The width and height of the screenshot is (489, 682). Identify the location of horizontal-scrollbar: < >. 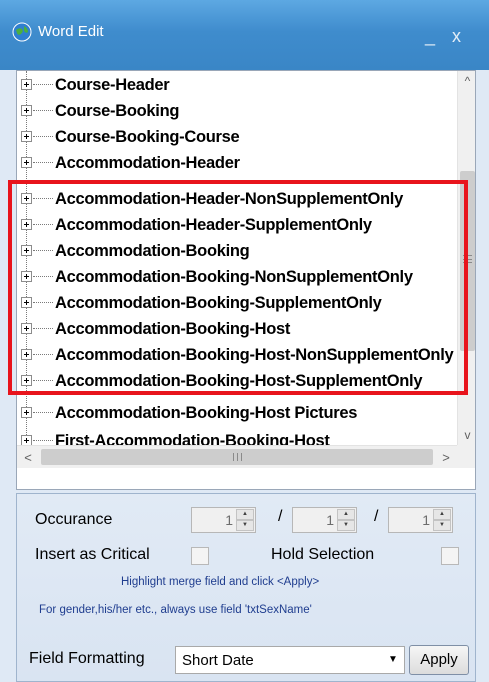
(237, 456).